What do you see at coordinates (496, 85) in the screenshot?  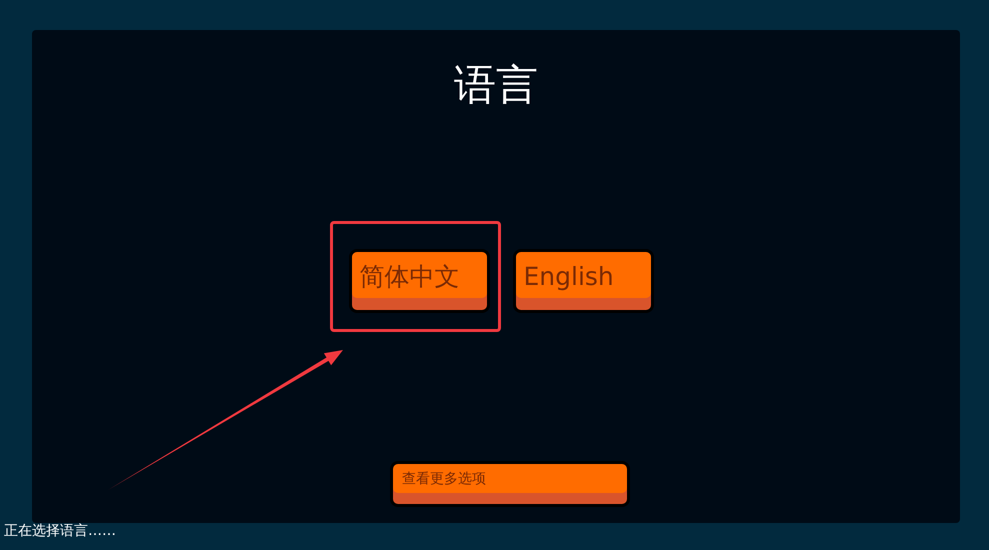 I see `dialog-title: 语言` at bounding box center [496, 85].